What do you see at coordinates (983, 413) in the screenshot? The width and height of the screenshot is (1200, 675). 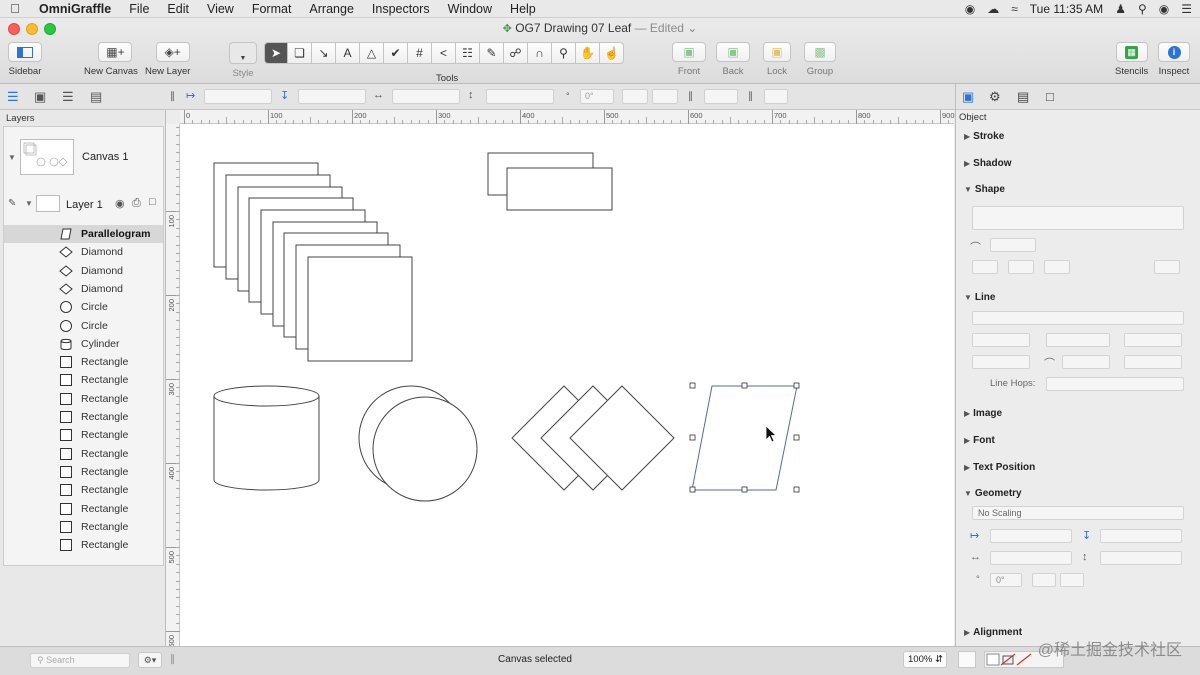 I see `image-section: ▶ Image` at bounding box center [983, 413].